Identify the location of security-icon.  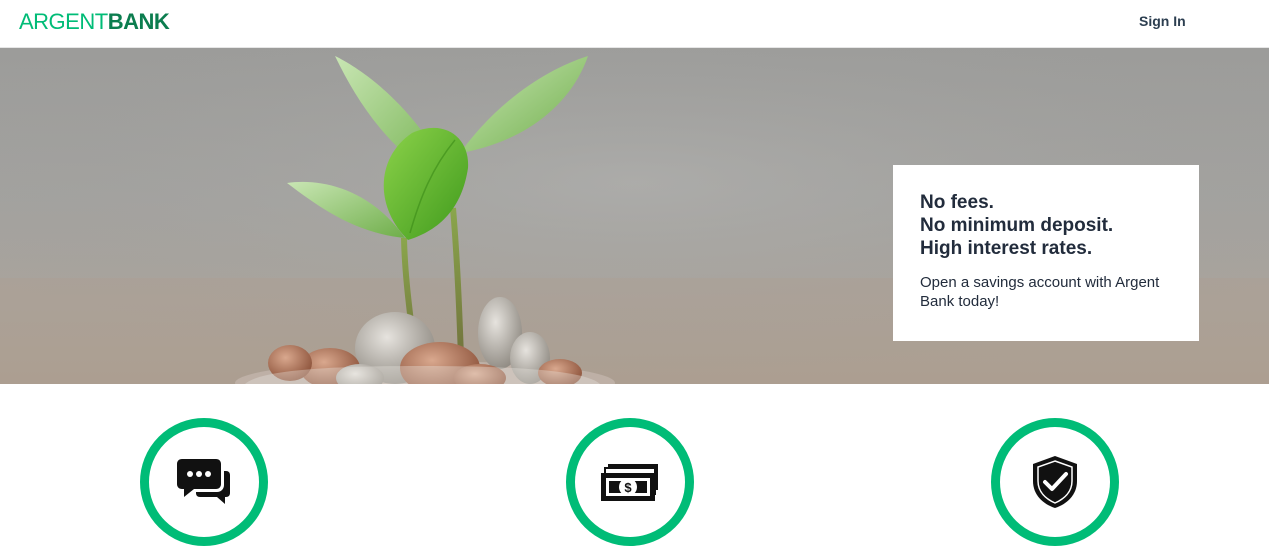
(1055, 482).